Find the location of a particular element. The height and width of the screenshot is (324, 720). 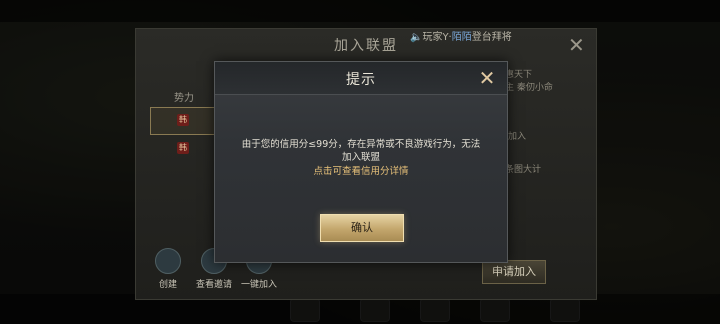

create-alliance-button: 创建 is located at coordinates (168, 269).